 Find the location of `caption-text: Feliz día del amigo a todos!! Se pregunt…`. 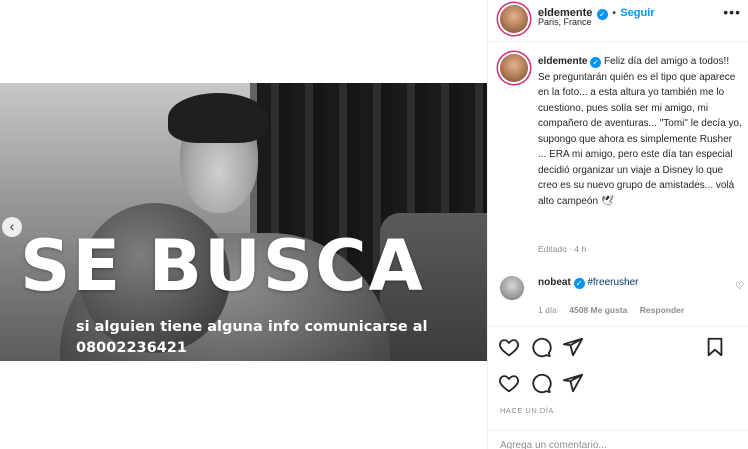

caption-text: Feliz día del amigo a todos!! Se pregunt… is located at coordinates (640, 131).